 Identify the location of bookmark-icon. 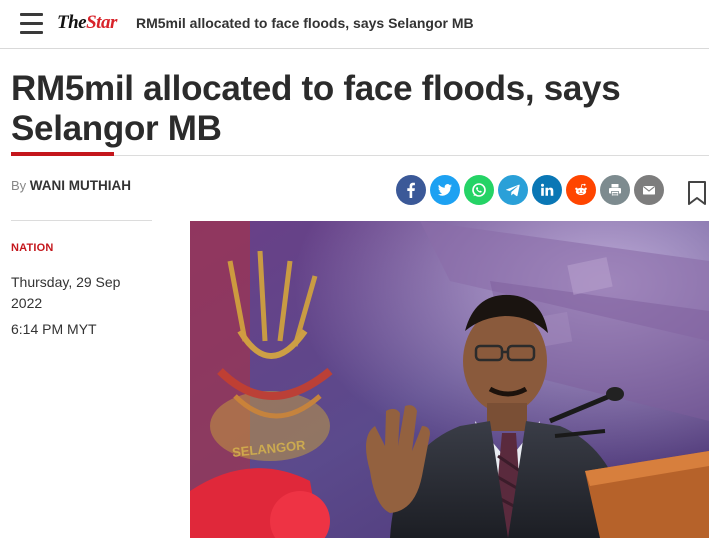
(697, 193).